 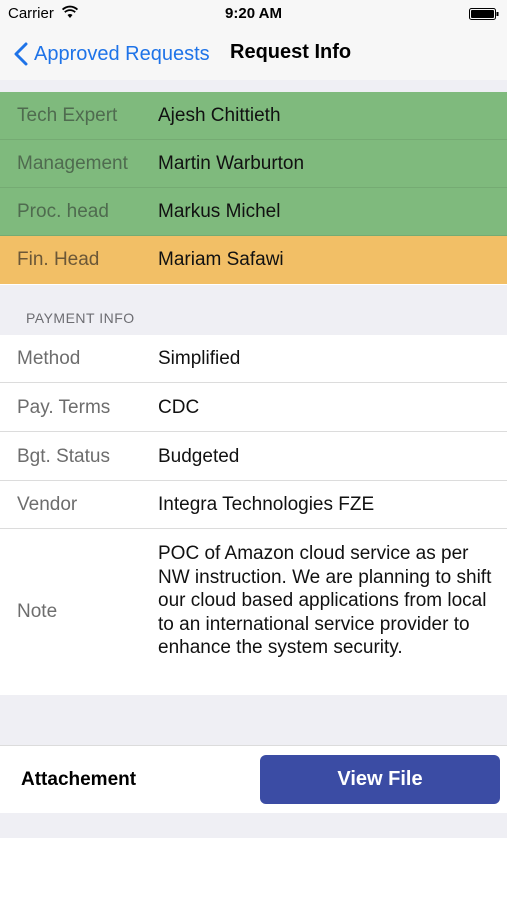 What do you see at coordinates (49, 358) in the screenshot?
I see `field-label: Method` at bounding box center [49, 358].